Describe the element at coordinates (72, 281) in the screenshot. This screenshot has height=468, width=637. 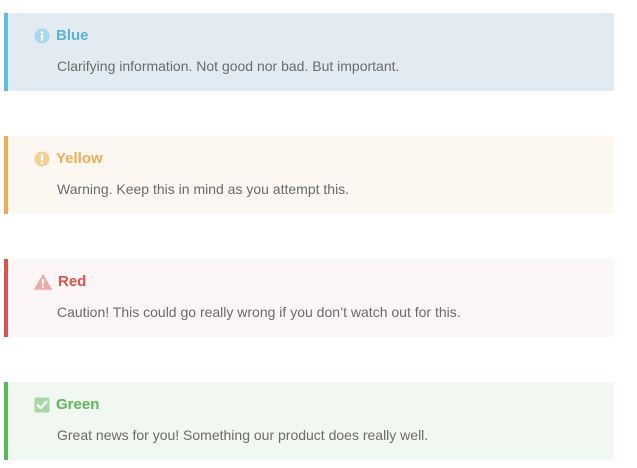
I see `alert-title: Red` at that location.